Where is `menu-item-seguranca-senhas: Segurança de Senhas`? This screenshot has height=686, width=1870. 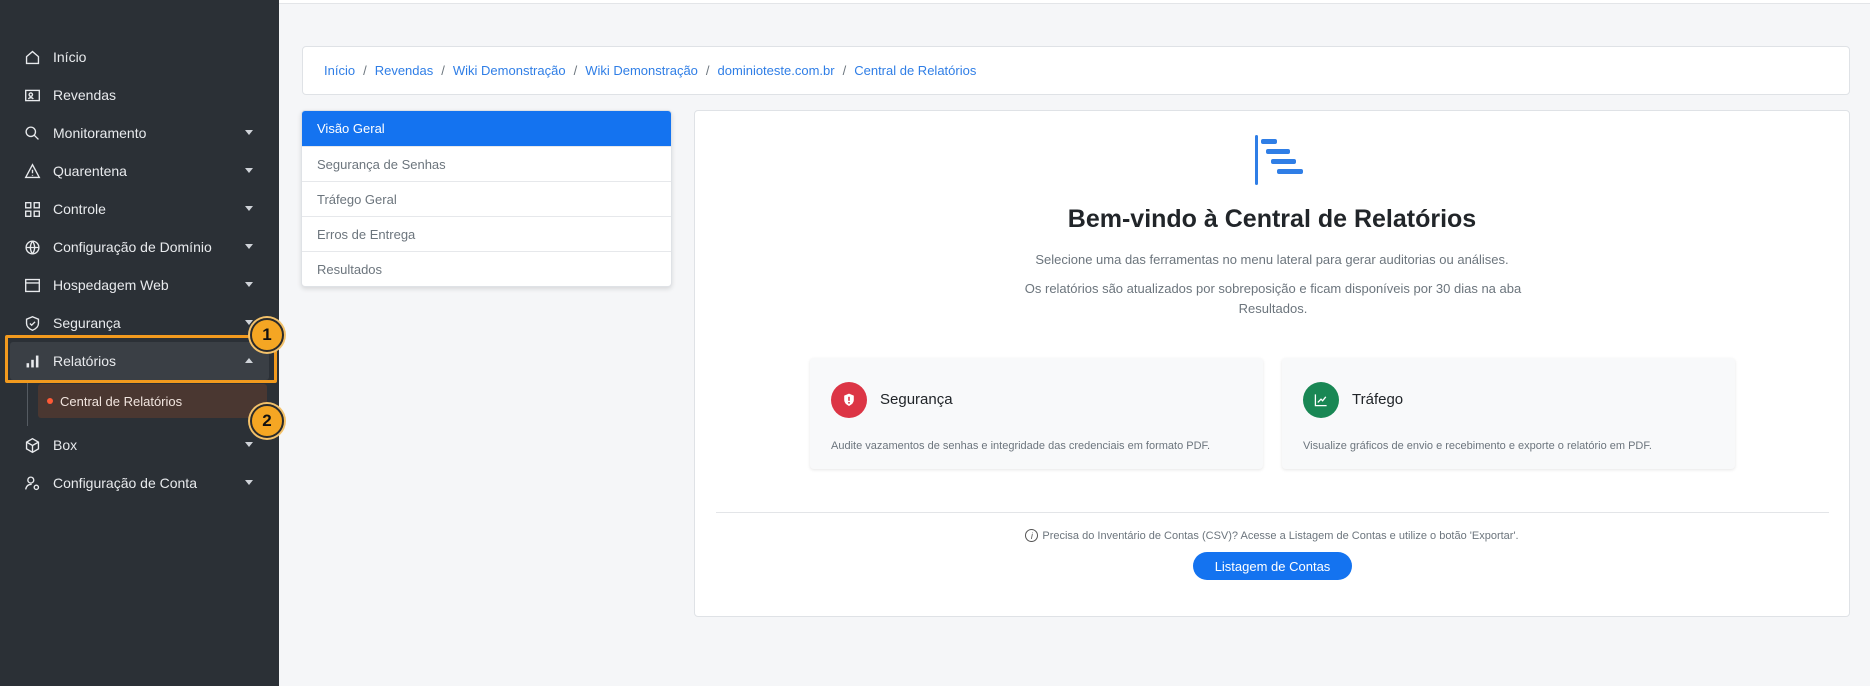
menu-item-seguranca-senhas: Segurança de Senhas is located at coordinates (486, 163).